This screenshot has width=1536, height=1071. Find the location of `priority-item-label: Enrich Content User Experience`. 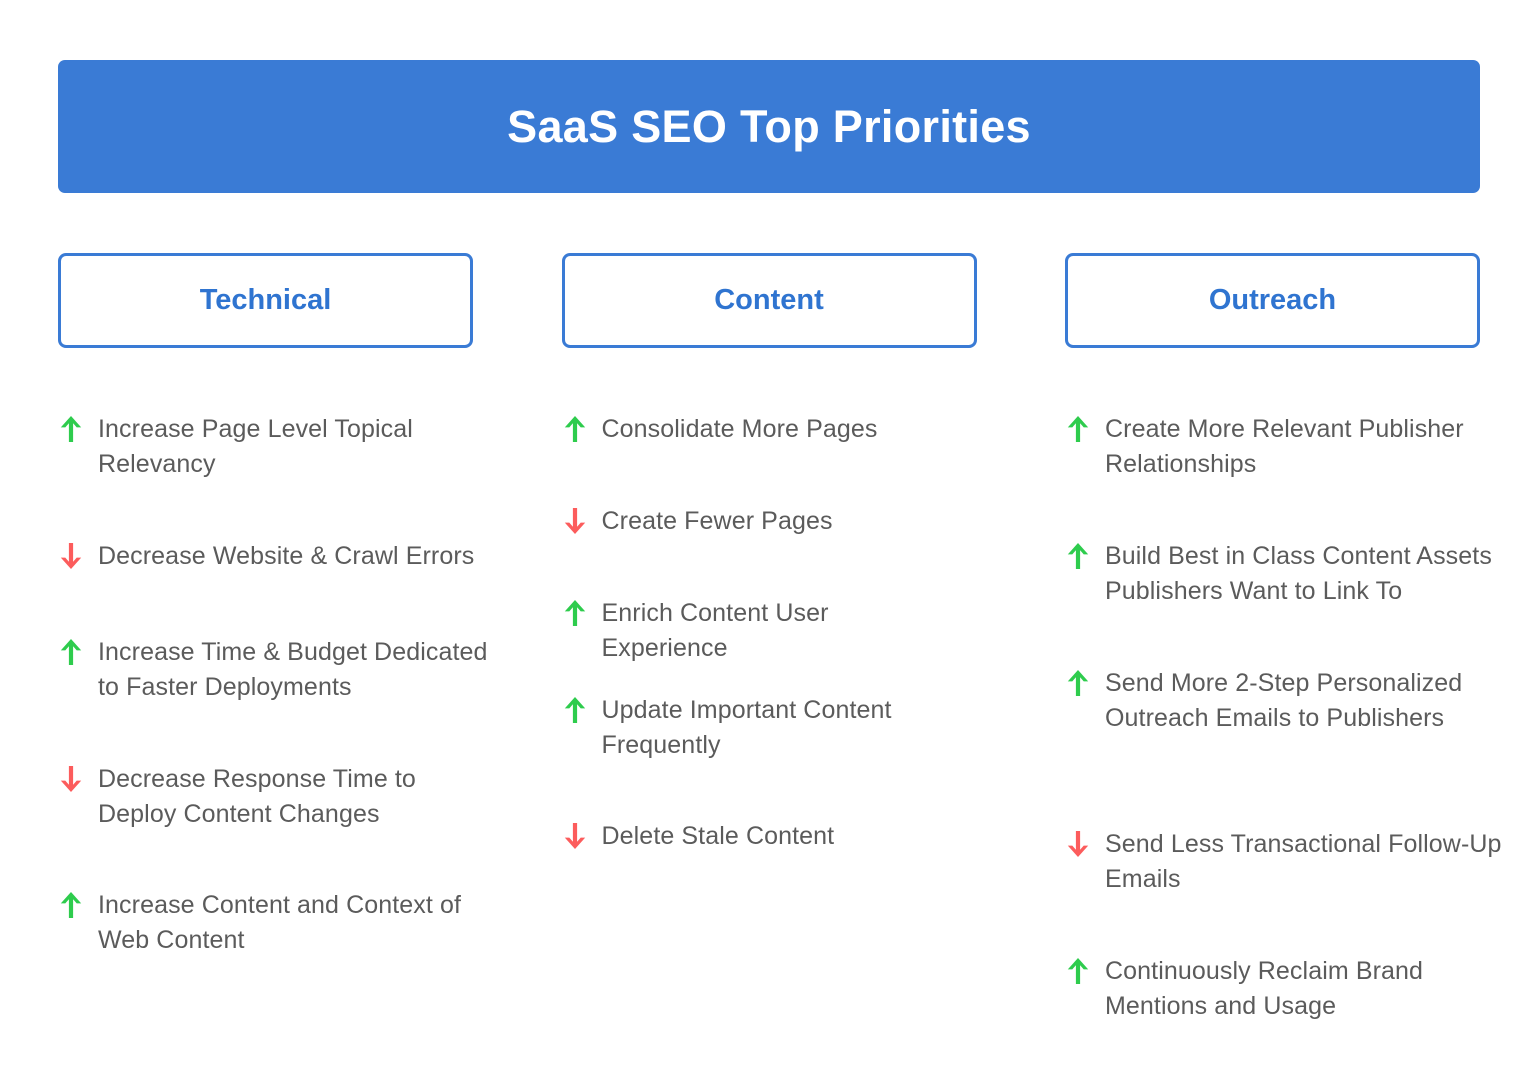

priority-item-label: Enrich Content User Experience is located at coordinates (715, 630).